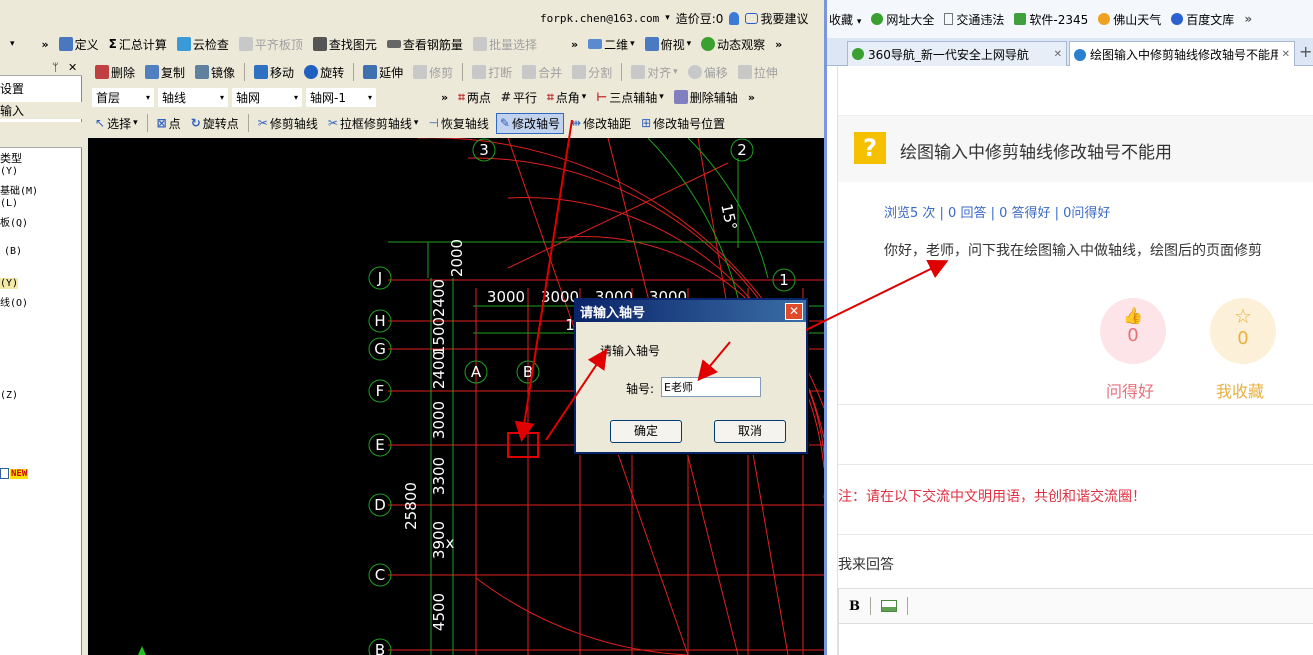 Image resolution: width=1313 pixels, height=655 pixels. Describe the element at coordinates (734, 18) in the screenshot. I see `bell-icon` at that location.